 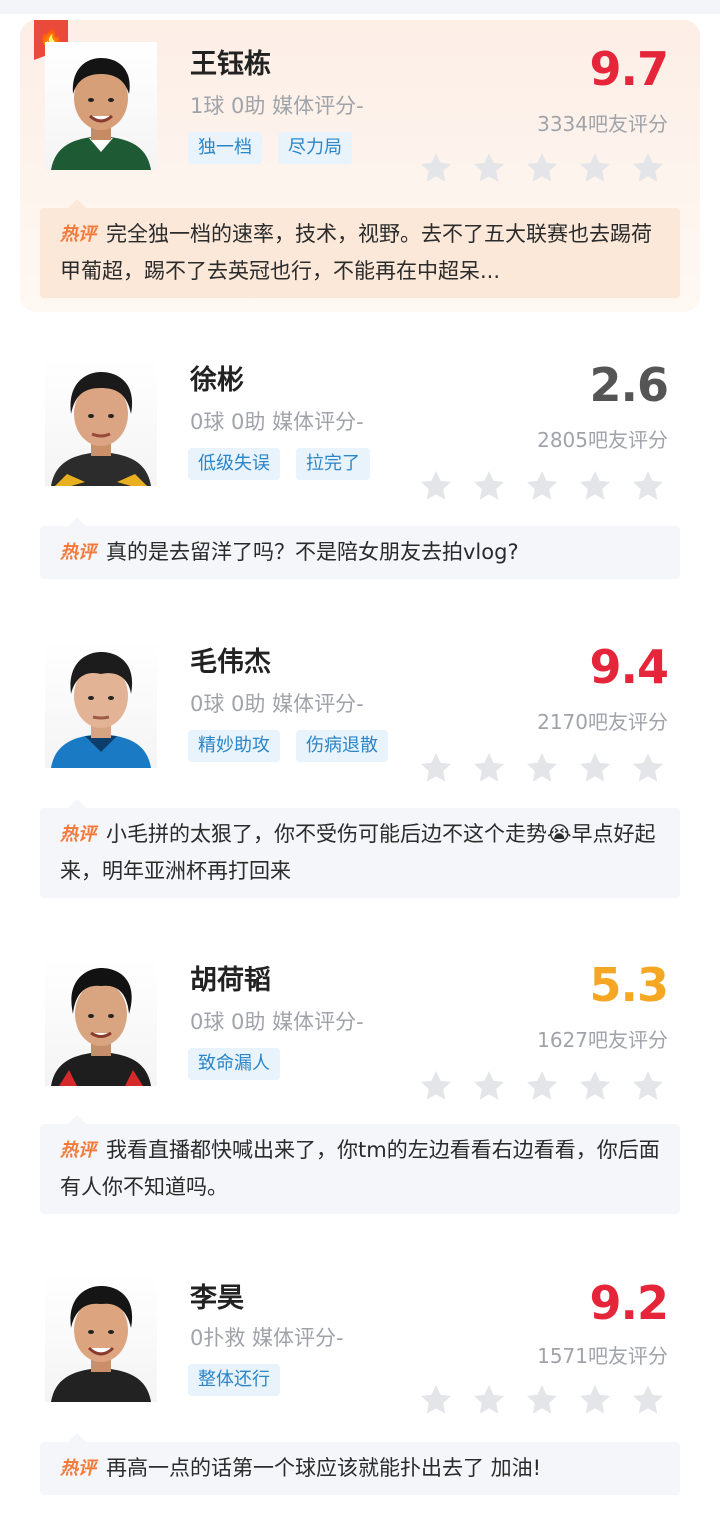 I want to click on vote-count: 1571吧友评分, so click(x=602, y=1356).